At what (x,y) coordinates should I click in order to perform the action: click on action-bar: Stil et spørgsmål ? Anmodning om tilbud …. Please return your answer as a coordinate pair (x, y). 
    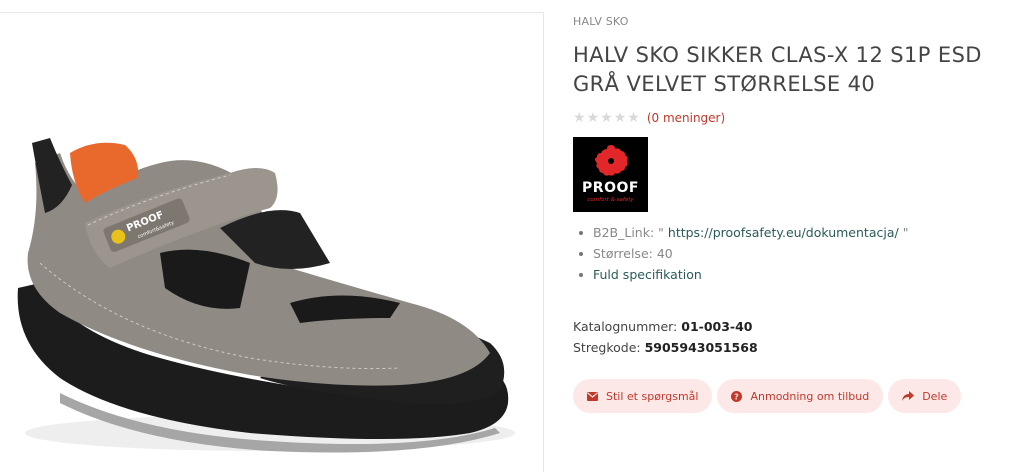
    Looking at the image, I should click on (769, 396).